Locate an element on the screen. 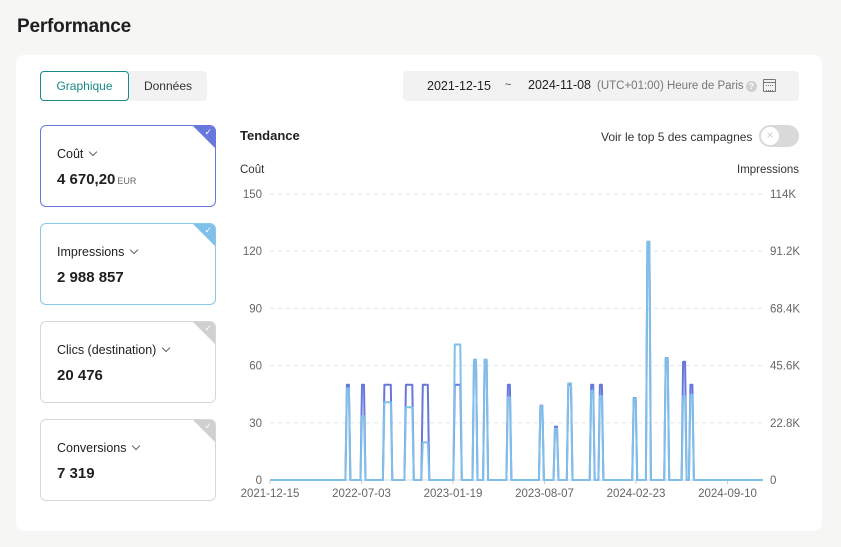 Image resolution: width=841 pixels, height=547 pixels. x-tick-label: 2022-07-03 is located at coordinates (361, 494).